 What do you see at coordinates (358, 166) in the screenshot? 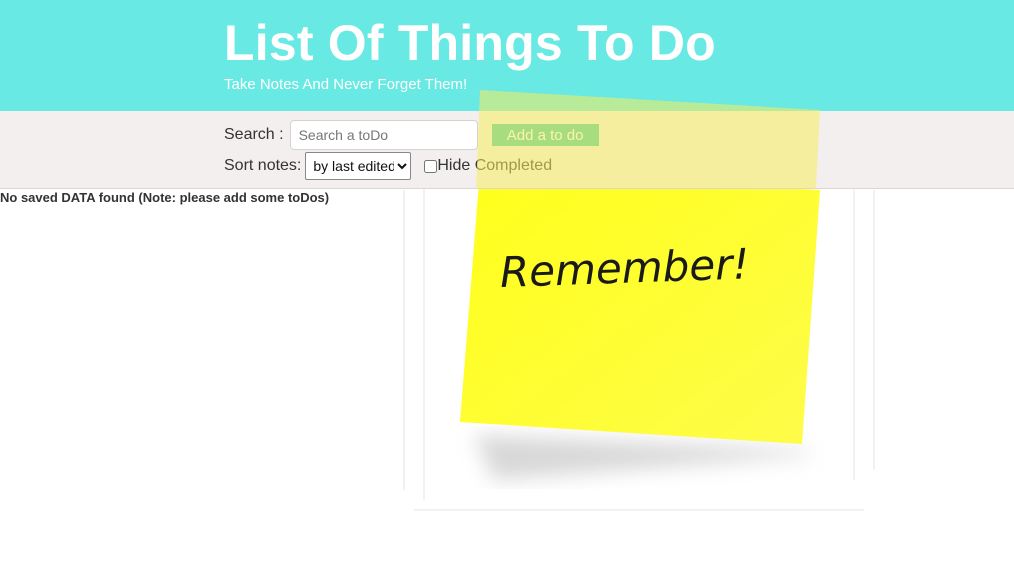
I see `sort-select: by last edited` at bounding box center [358, 166].